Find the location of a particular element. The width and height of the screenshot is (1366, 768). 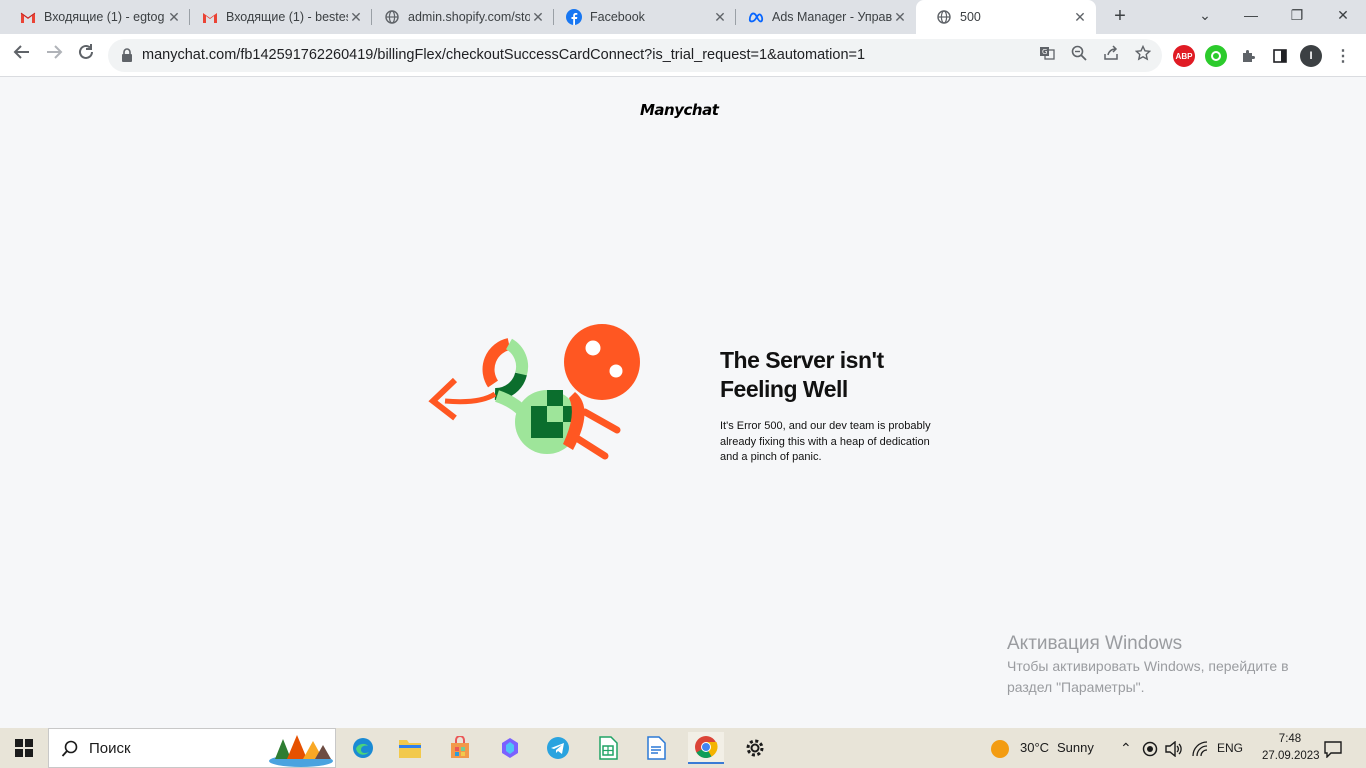

back-button is located at coordinates (22, 56).